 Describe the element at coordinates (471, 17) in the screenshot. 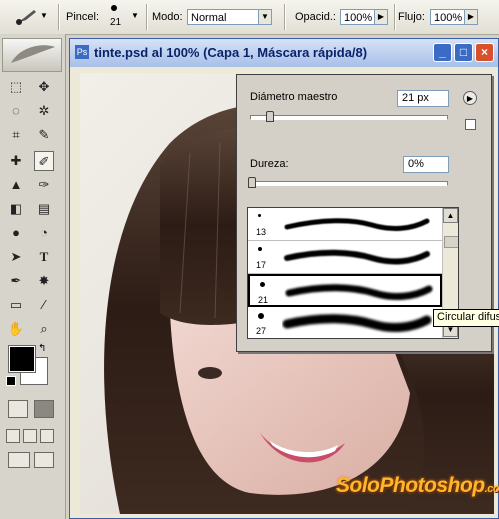

I see `flow-arrow-icon: ▶` at that location.